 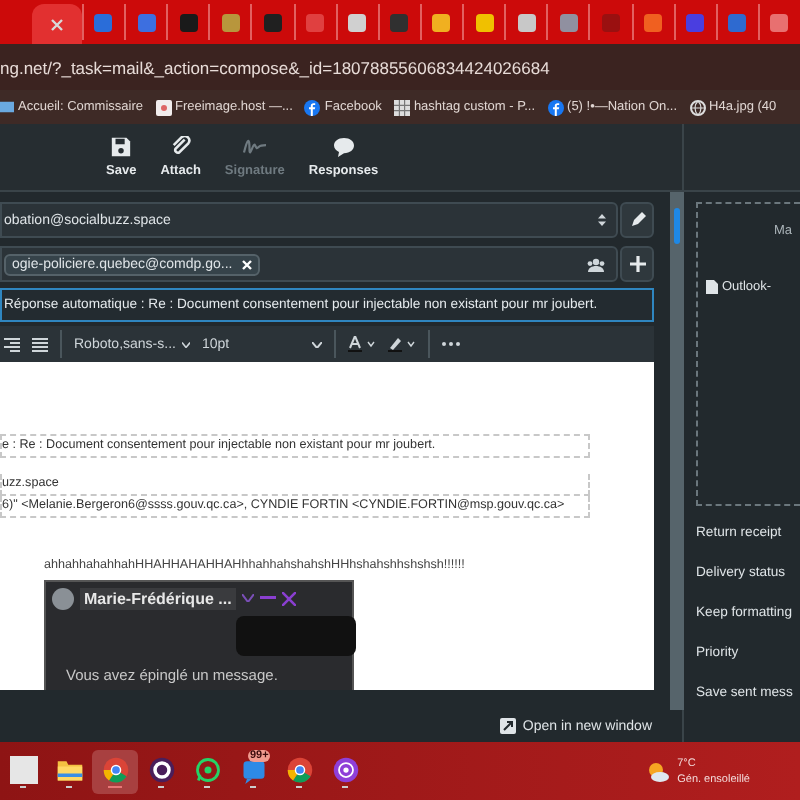 I want to click on weather-icon, so click(x=657, y=772).